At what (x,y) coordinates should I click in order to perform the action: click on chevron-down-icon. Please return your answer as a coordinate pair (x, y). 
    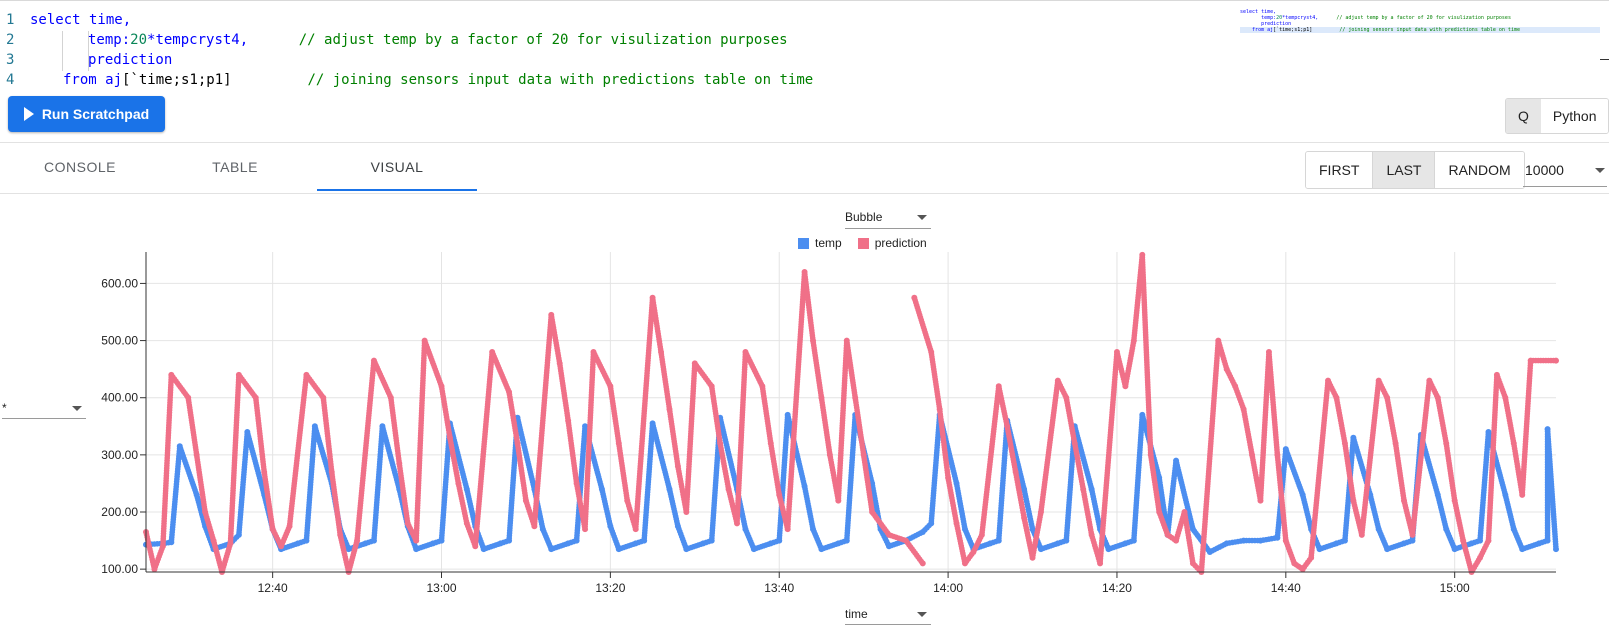
    Looking at the image, I should click on (1600, 170).